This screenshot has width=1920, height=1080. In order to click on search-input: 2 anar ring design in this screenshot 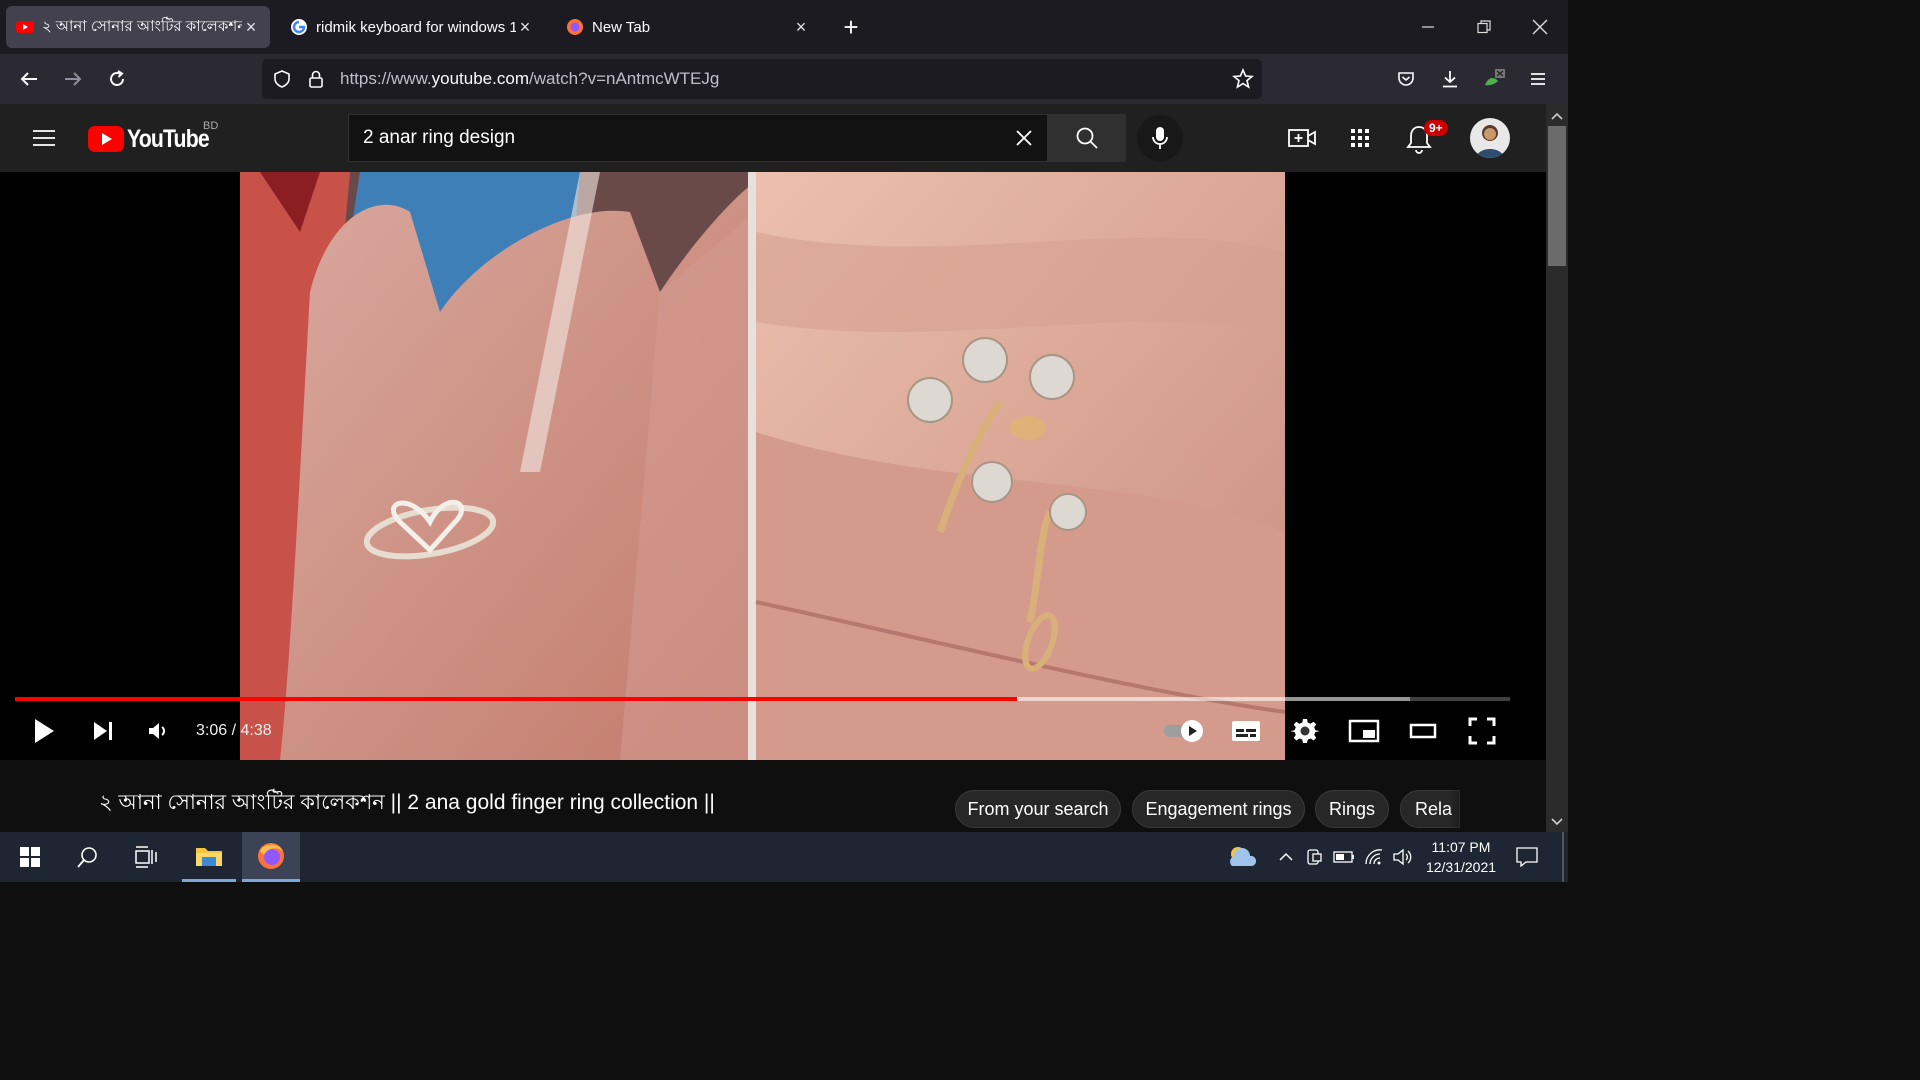, I will do `click(698, 138)`.